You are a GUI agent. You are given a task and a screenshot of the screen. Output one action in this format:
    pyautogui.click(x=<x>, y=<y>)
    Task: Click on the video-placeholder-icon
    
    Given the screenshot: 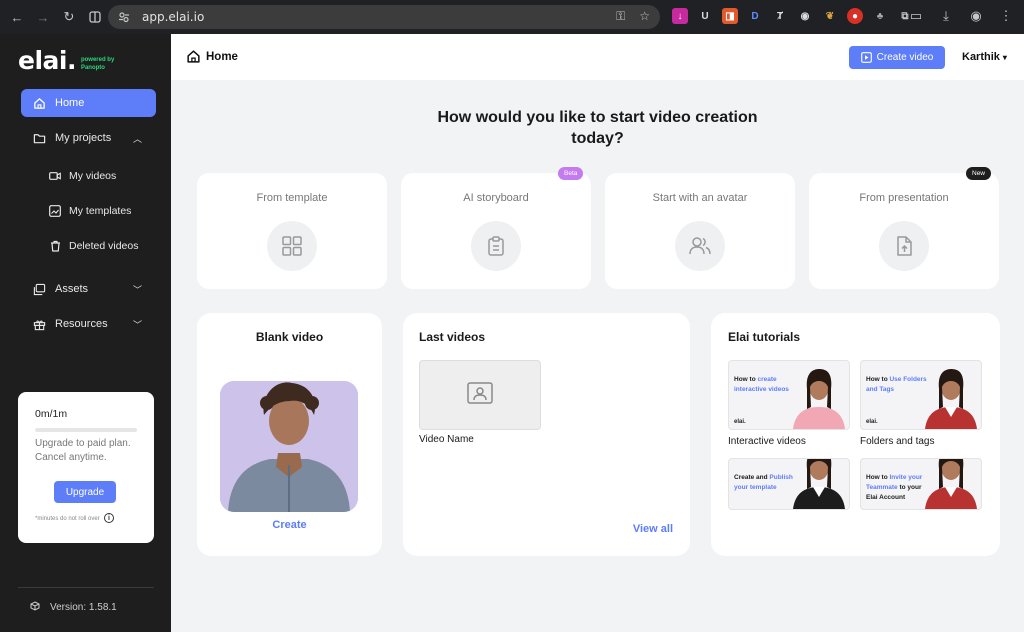 What is the action you would take?
    pyautogui.click(x=480, y=395)
    